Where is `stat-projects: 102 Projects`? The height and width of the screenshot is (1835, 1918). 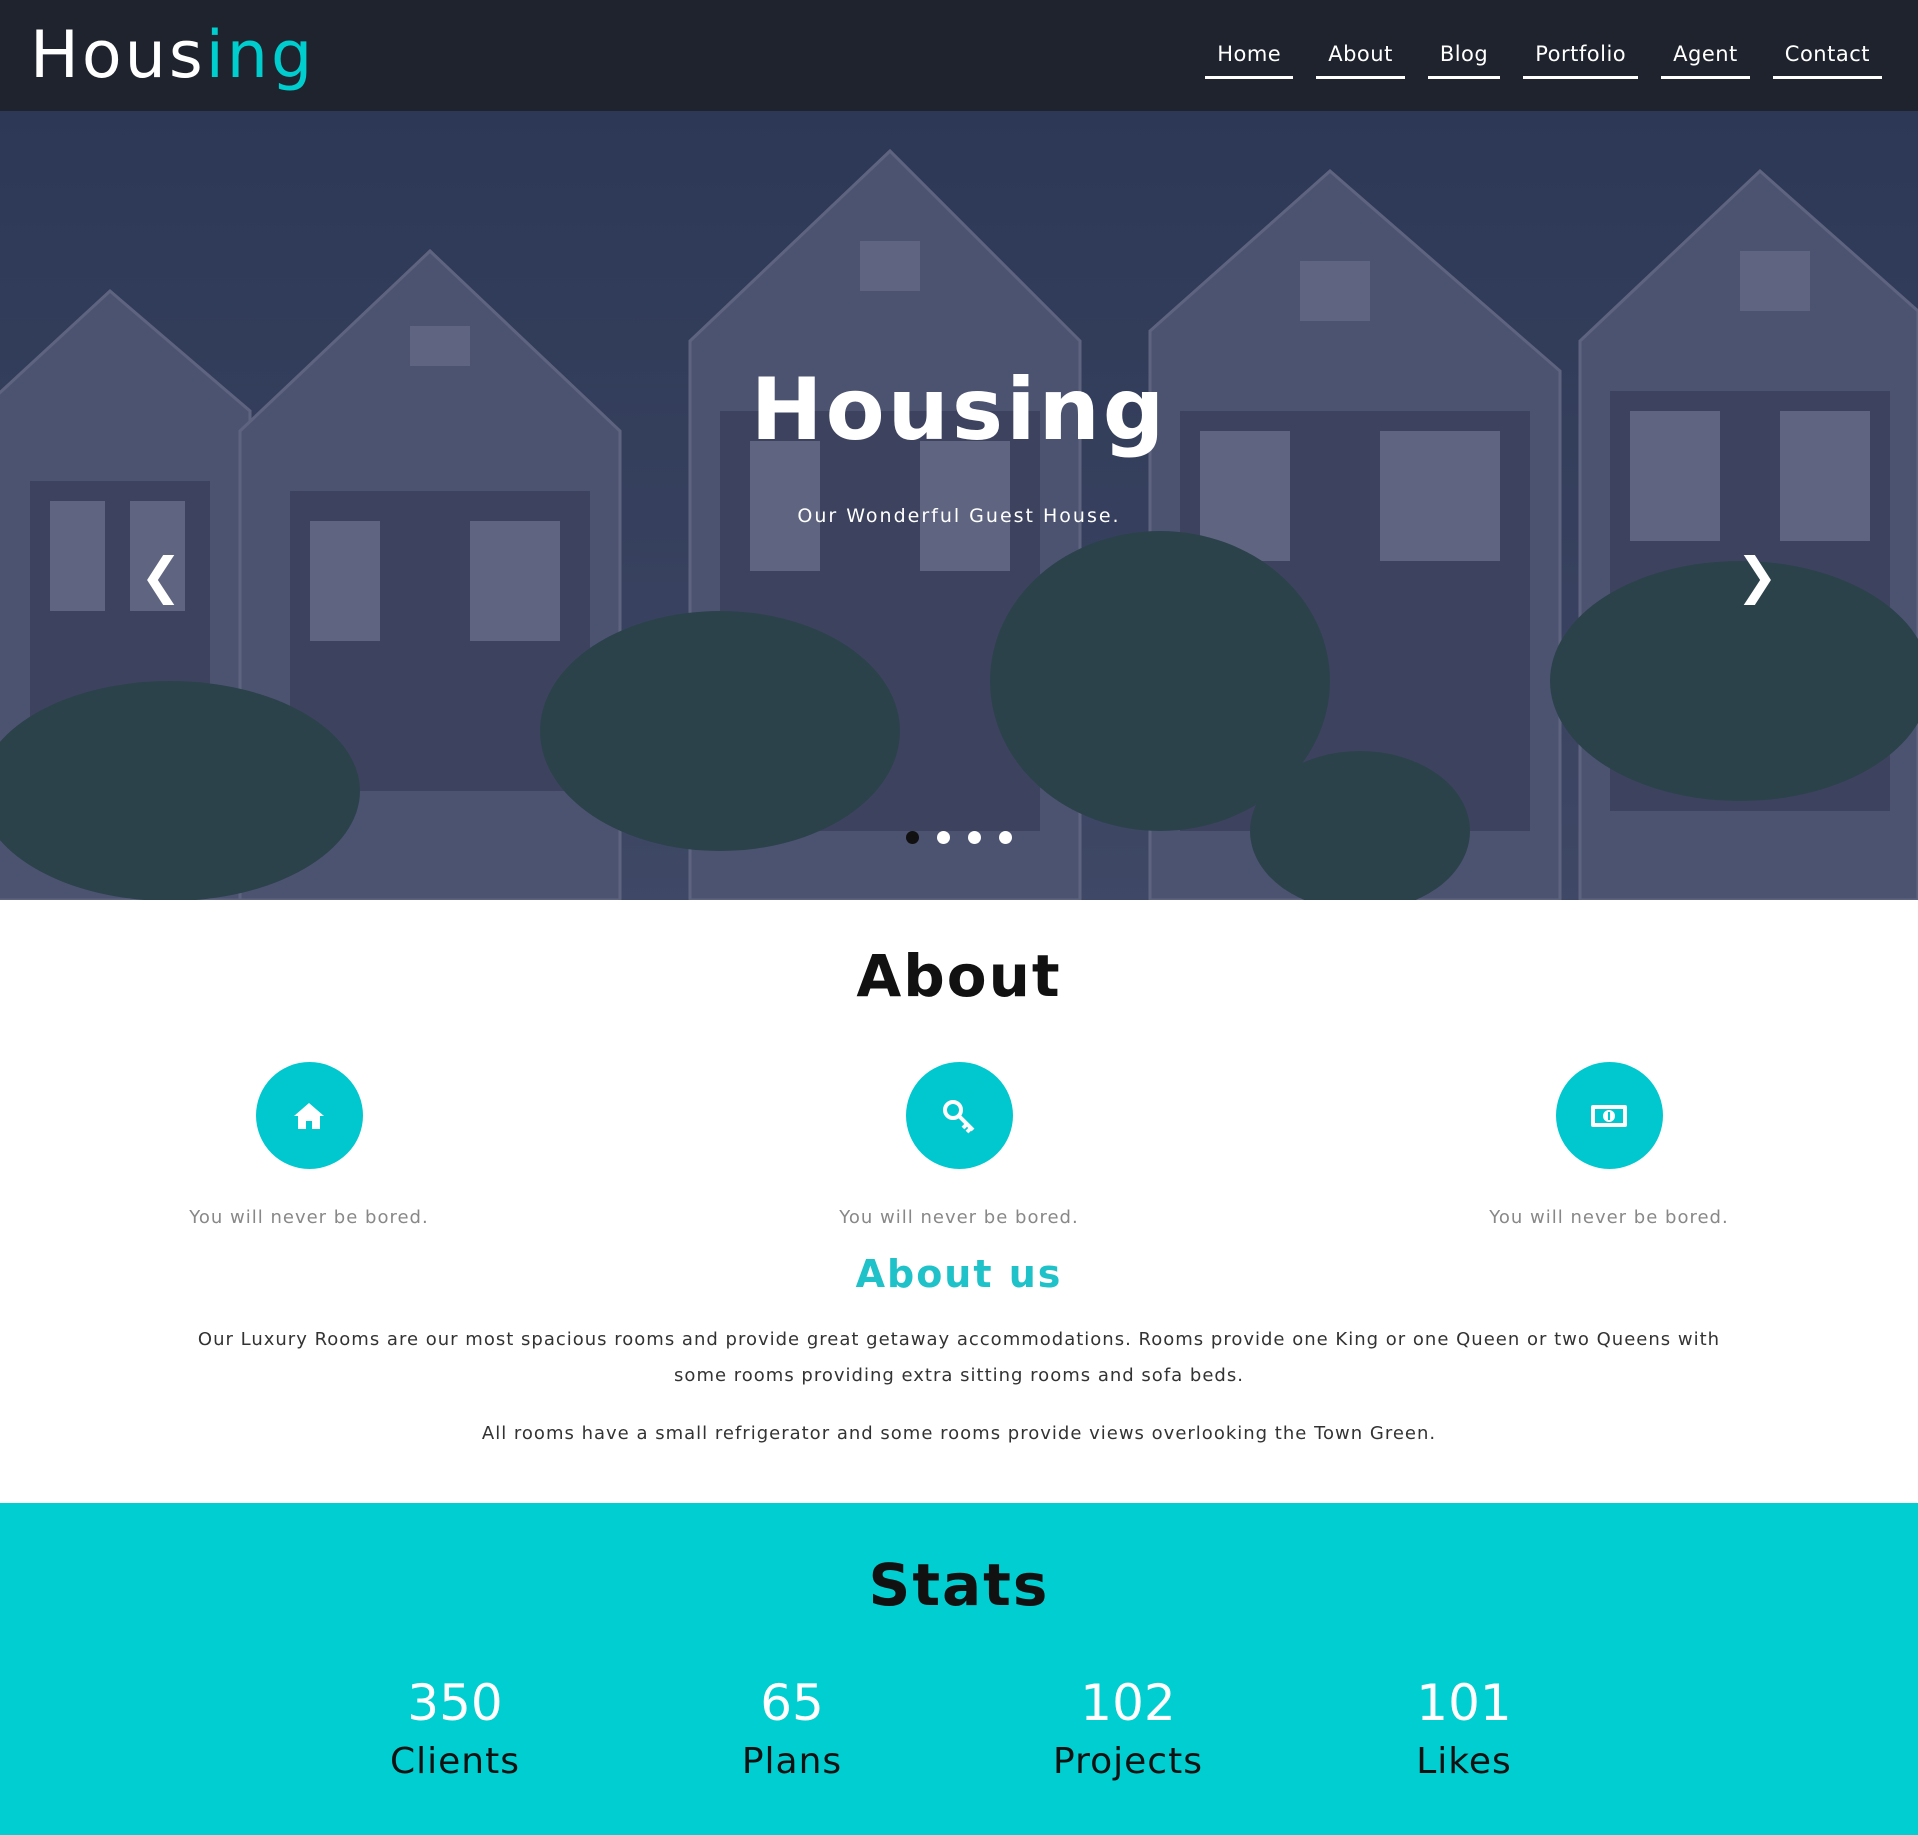
stat-projects: 102 Projects is located at coordinates (1128, 1728).